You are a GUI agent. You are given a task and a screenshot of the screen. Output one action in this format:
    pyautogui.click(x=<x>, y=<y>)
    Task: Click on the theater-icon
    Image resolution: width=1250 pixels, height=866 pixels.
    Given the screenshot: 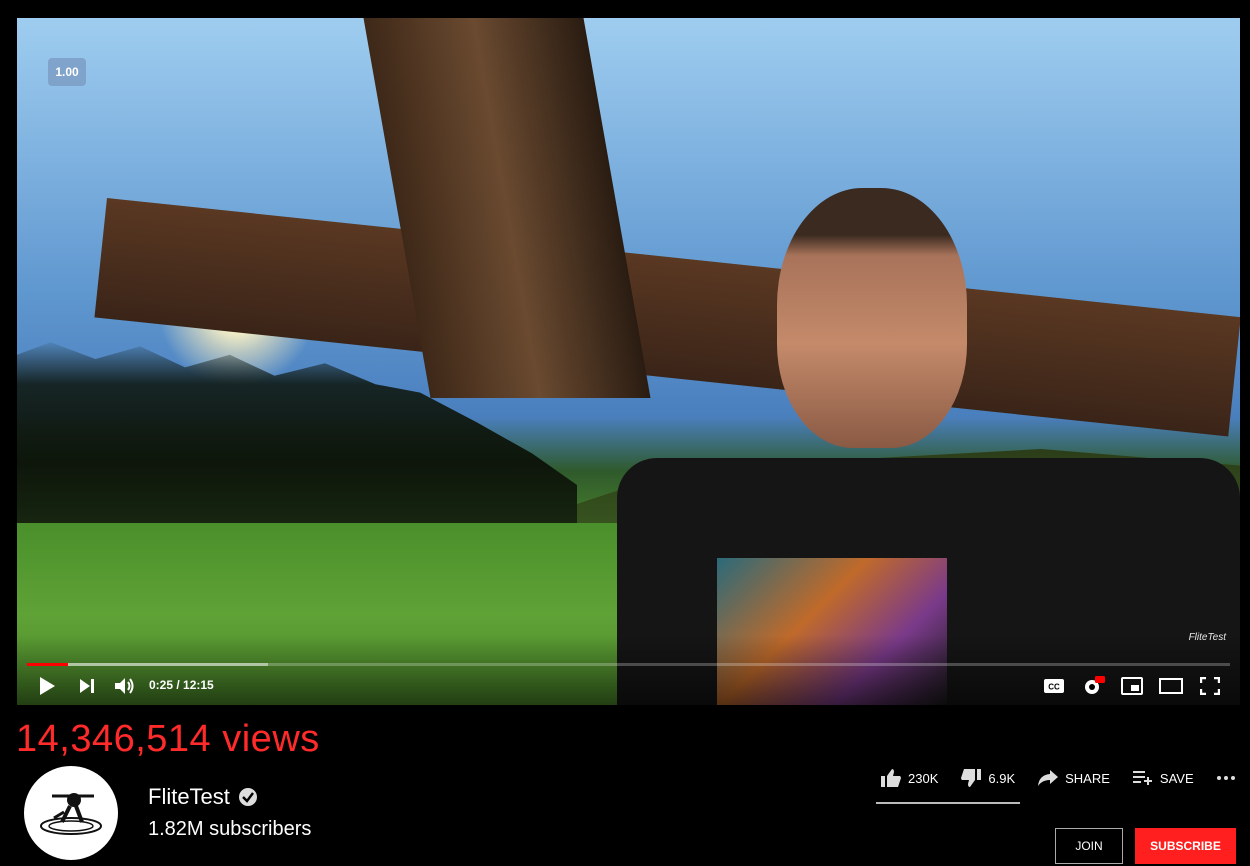 What is the action you would take?
    pyautogui.click(x=1171, y=686)
    